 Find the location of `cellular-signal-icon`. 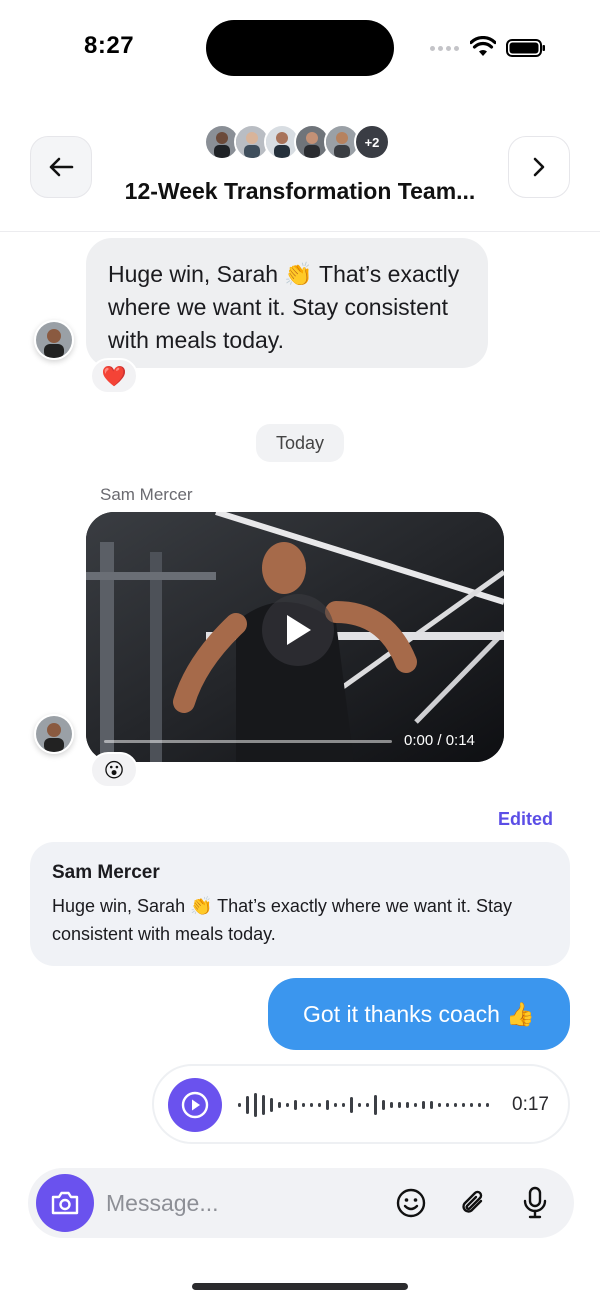

cellular-signal-icon is located at coordinates (444, 48).